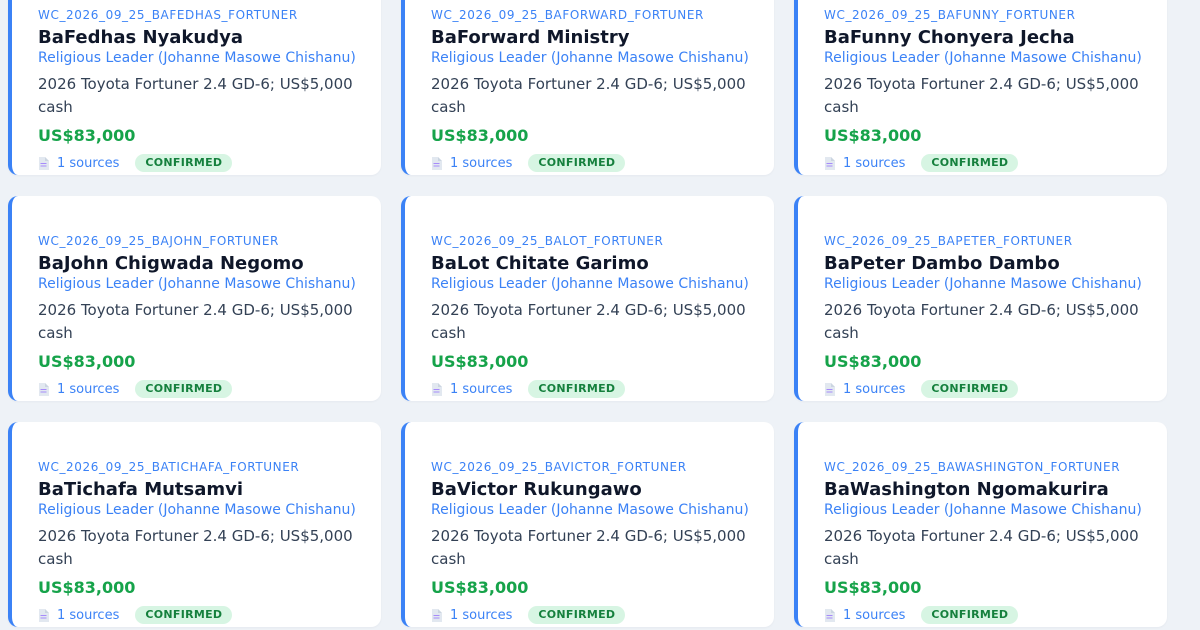 This screenshot has height=630, width=1200. I want to click on card-id: WC_2026_09_25_BAWASHINGTON_FORTUNER, so click(972, 467).